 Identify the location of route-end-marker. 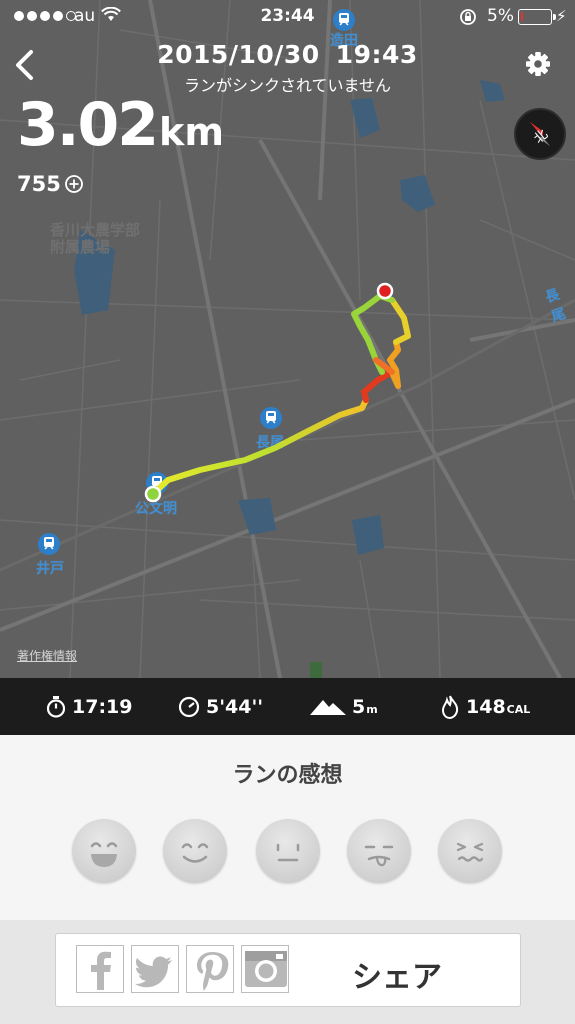
(385, 291).